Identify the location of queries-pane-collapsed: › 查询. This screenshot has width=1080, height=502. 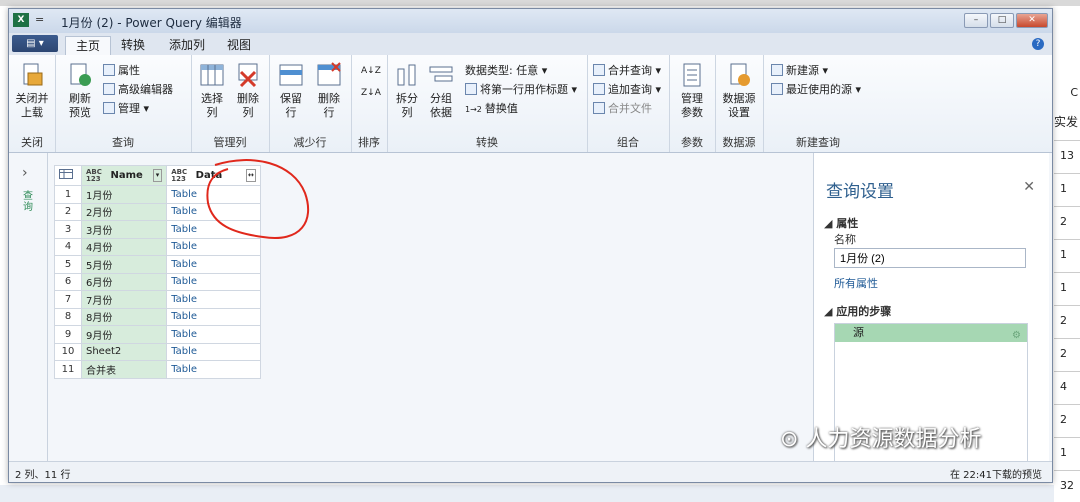
(28, 308).